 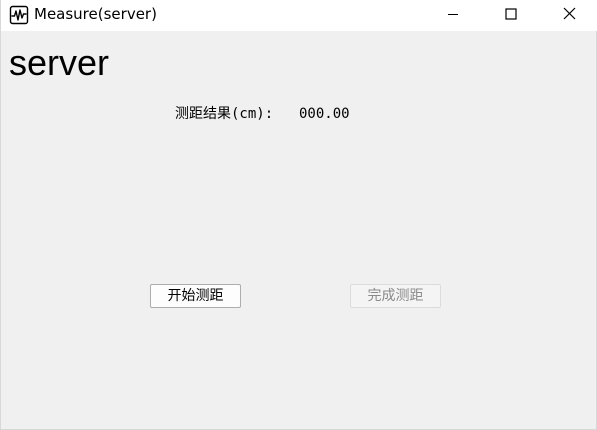 I want to click on finish-measure-button: 完成测距, so click(x=395, y=296).